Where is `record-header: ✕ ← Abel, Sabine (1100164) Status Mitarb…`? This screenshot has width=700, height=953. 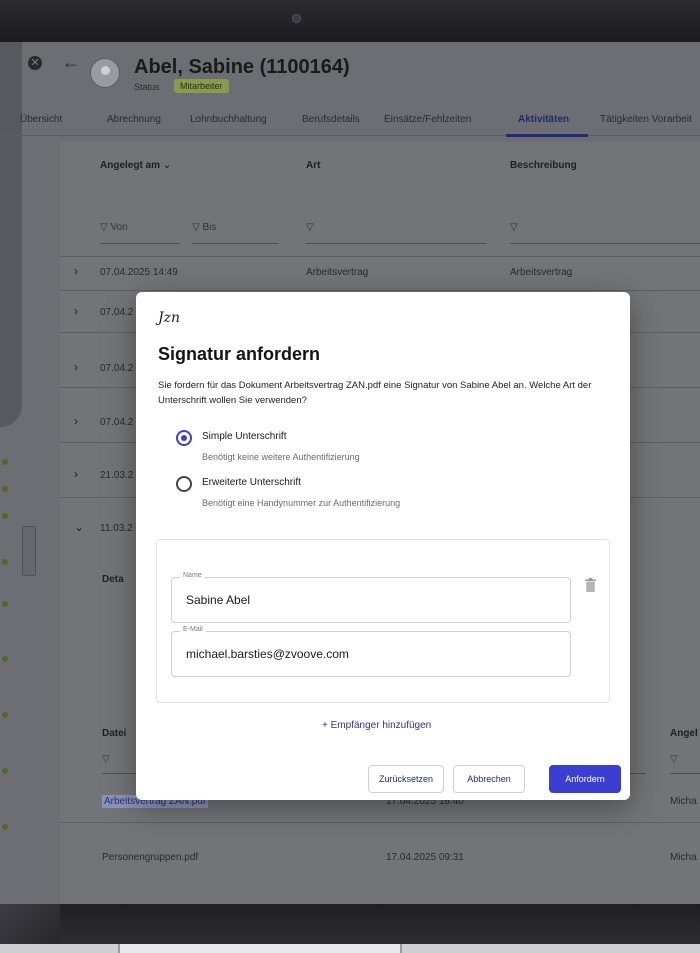
record-header: ✕ ← Abel, Sabine (1100164) Status Mitarb… is located at coordinates (350, 72).